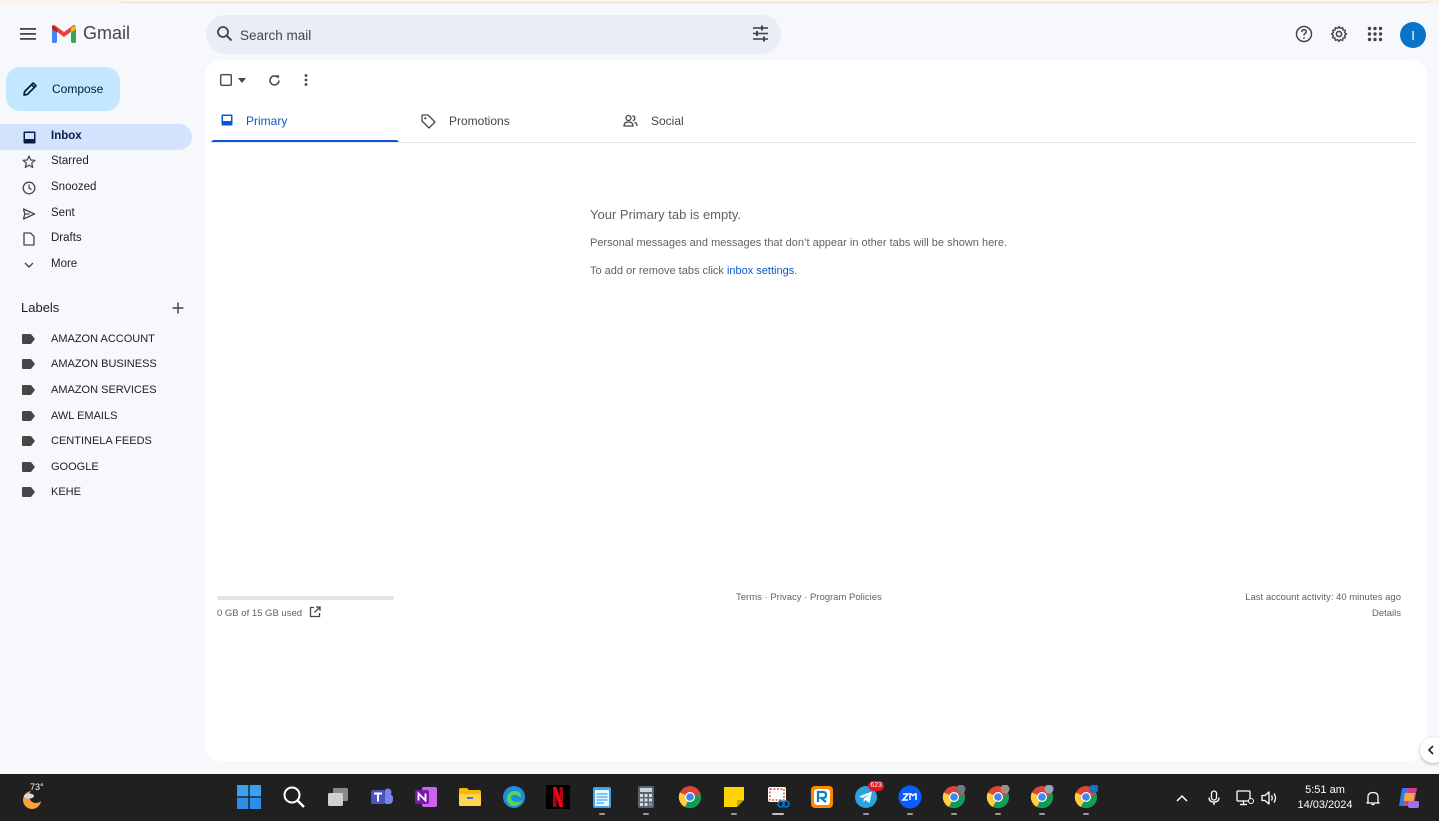 Image resolution: width=1439 pixels, height=821 pixels. Describe the element at coordinates (28, 34) in the screenshot. I see `main-menu-button` at that location.